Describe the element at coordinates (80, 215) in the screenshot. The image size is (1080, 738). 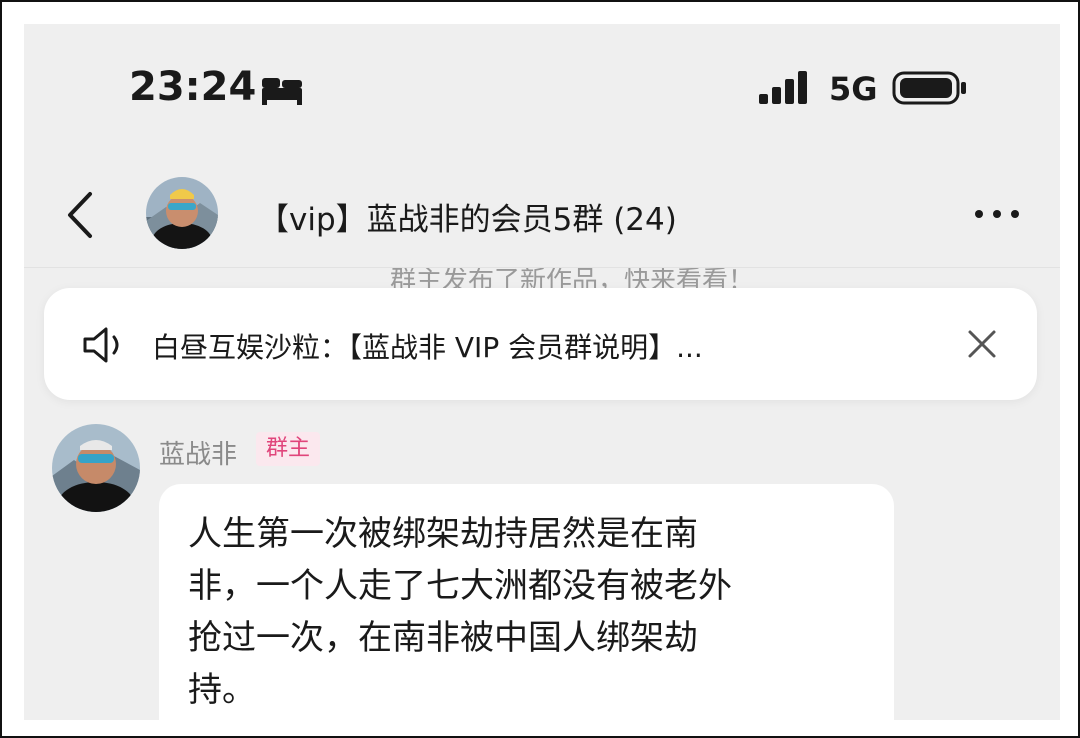
I see `chevron-left-icon` at that location.